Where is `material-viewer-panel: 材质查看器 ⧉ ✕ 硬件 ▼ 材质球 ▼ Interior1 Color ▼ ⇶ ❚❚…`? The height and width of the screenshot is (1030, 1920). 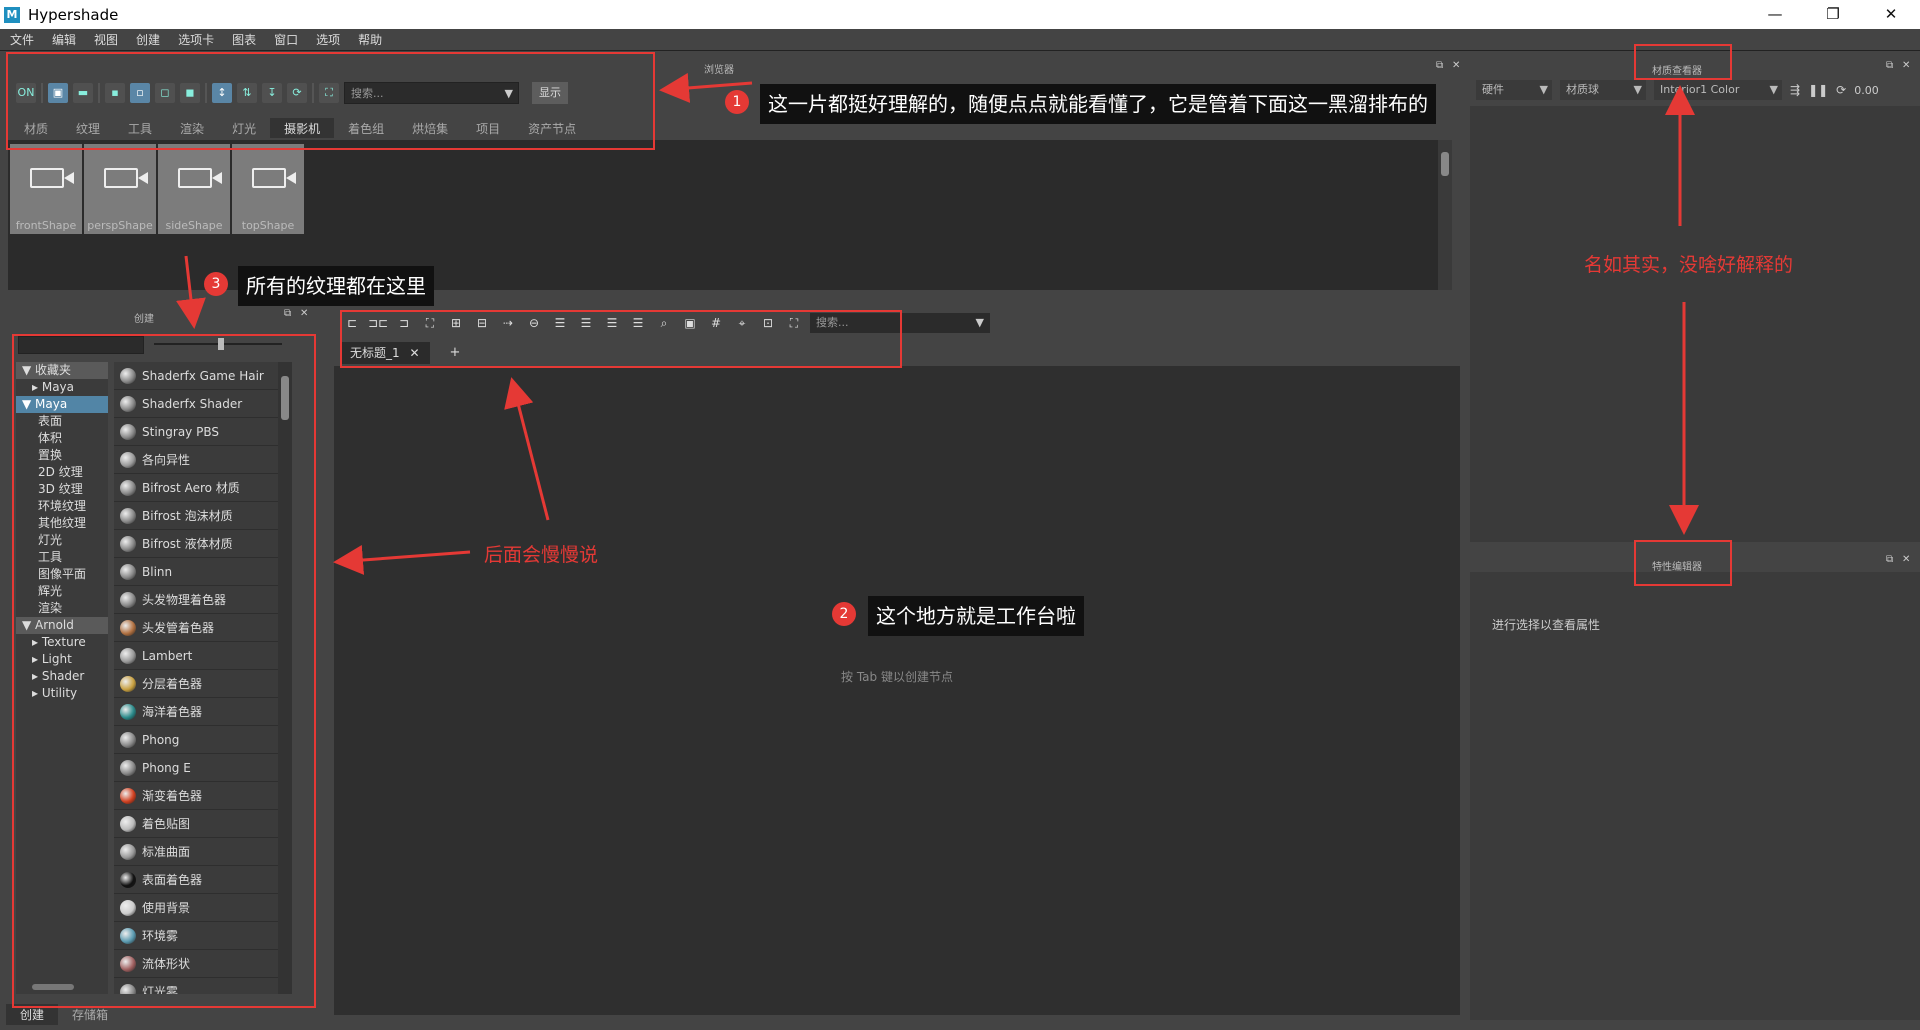
material-viewer-panel: 材质查看器 ⧉ ✕ 硬件 ▼ 材质球 ▼ Interior1 Color ▼ ⇶ ❚❚… is located at coordinates (1695, 299).